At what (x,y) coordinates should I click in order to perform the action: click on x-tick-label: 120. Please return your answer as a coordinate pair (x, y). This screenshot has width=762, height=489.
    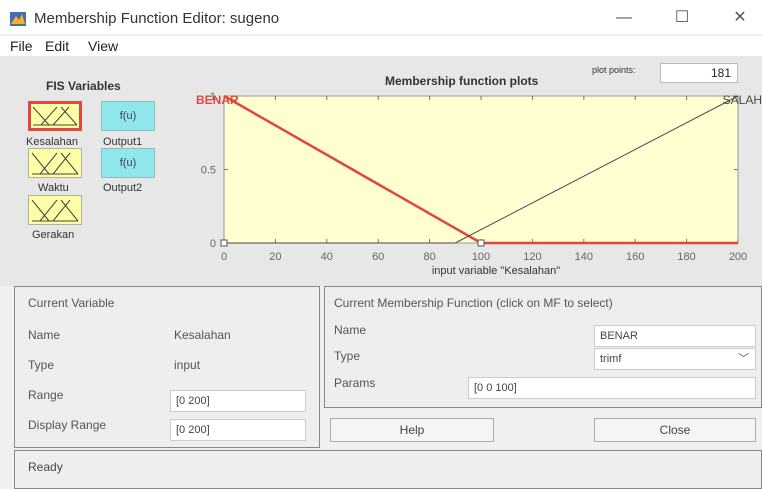
    Looking at the image, I should click on (532, 257).